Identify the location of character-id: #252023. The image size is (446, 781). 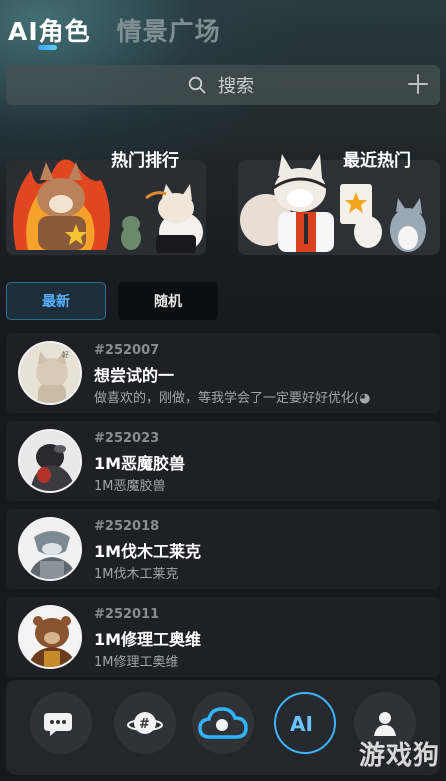
(127, 438).